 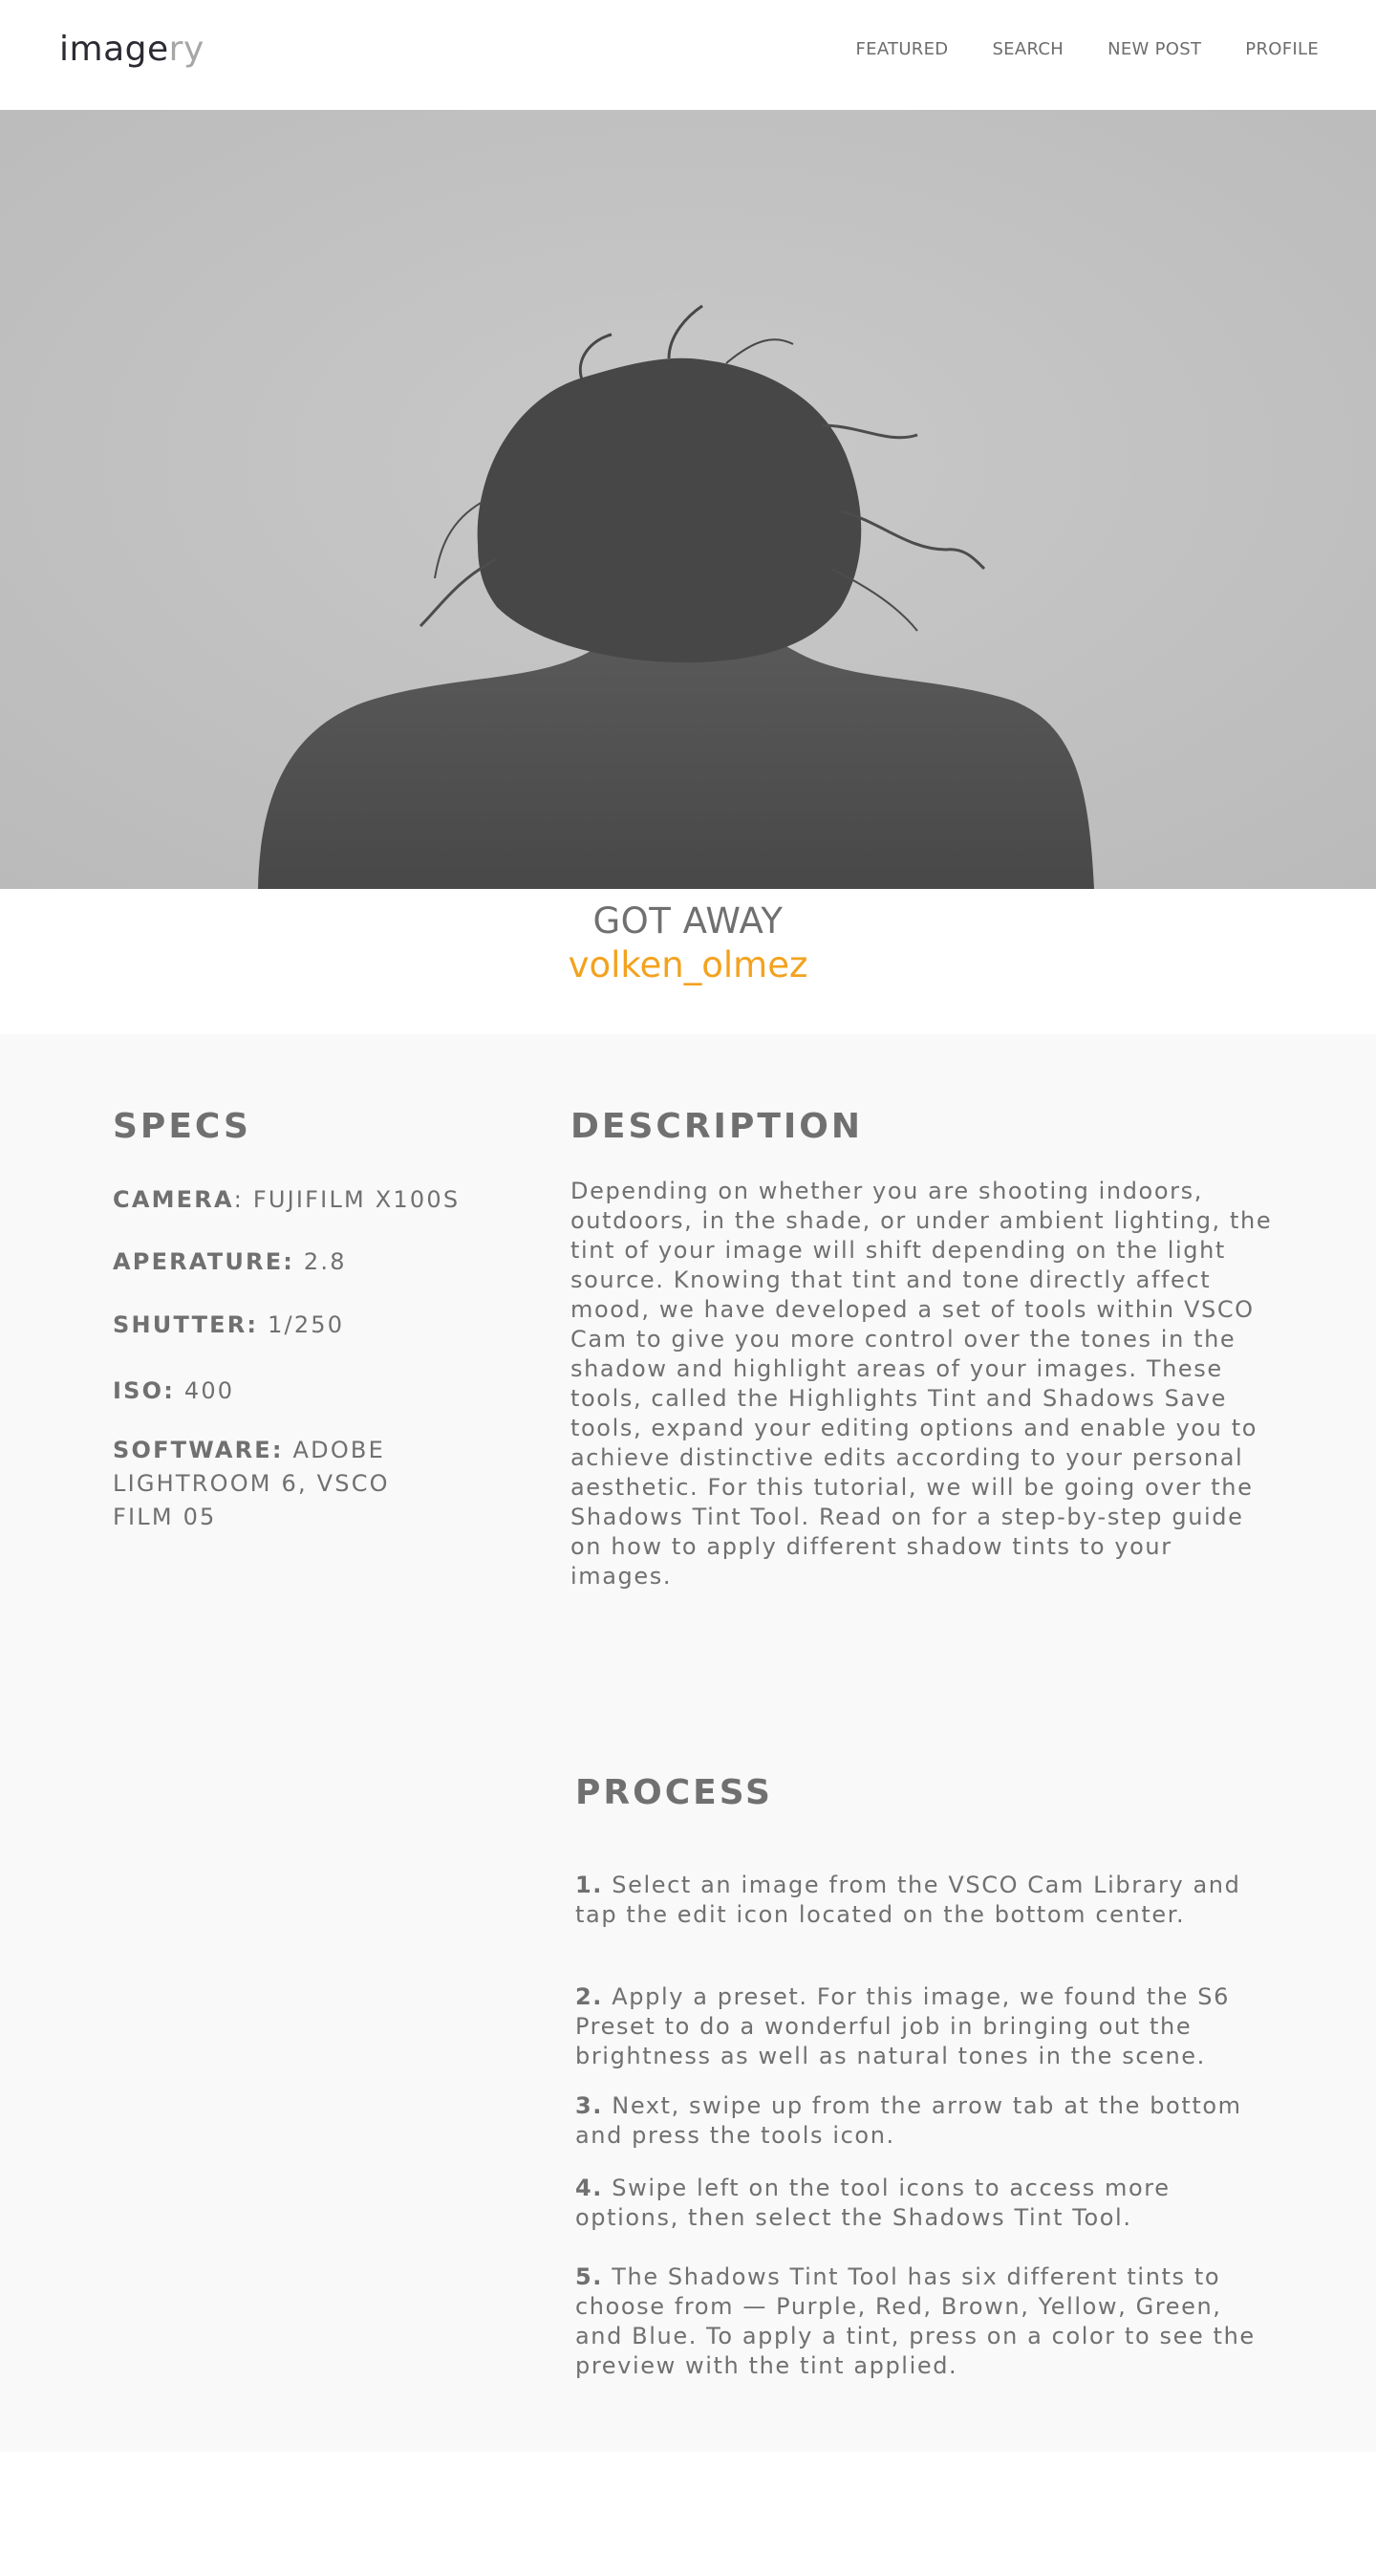 I want to click on spec-camera-label: CAMERA, so click(x=174, y=1199).